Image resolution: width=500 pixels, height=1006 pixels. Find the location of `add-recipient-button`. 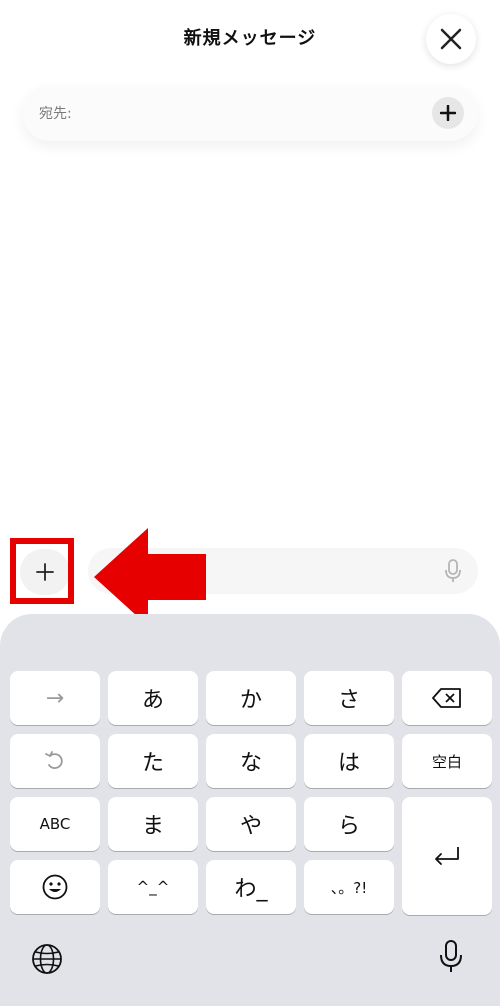

add-recipient-button is located at coordinates (448, 113).